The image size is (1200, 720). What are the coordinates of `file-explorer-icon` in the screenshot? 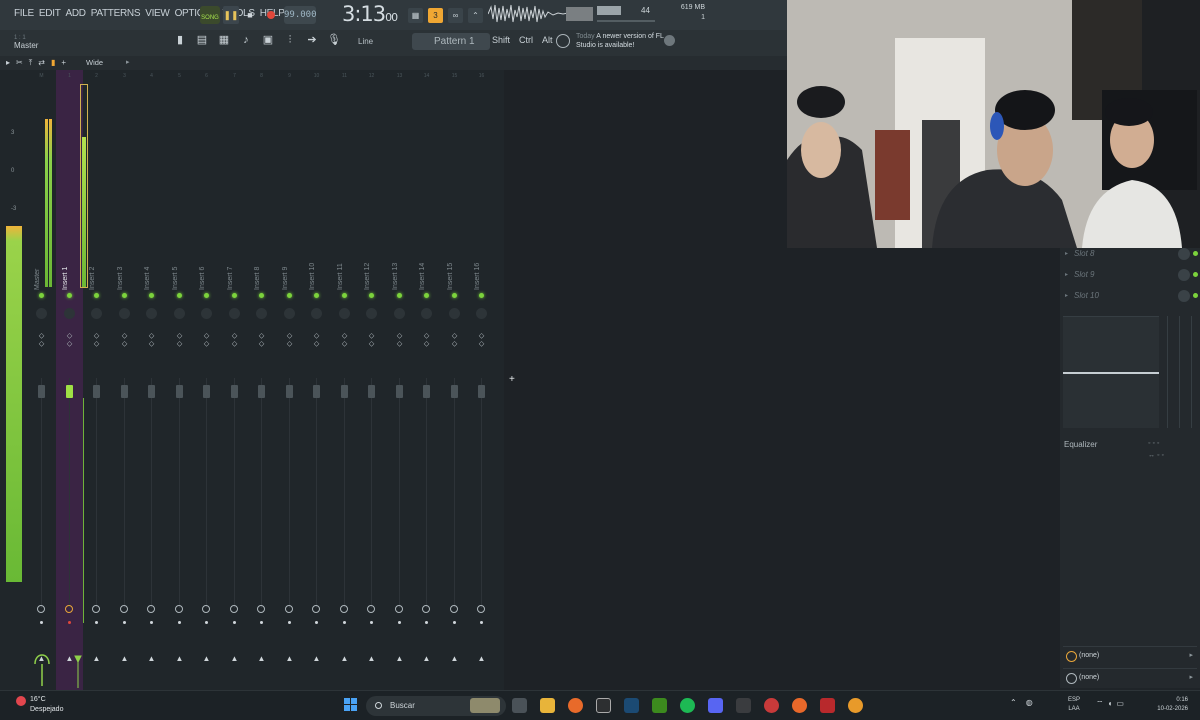 It's located at (547, 705).